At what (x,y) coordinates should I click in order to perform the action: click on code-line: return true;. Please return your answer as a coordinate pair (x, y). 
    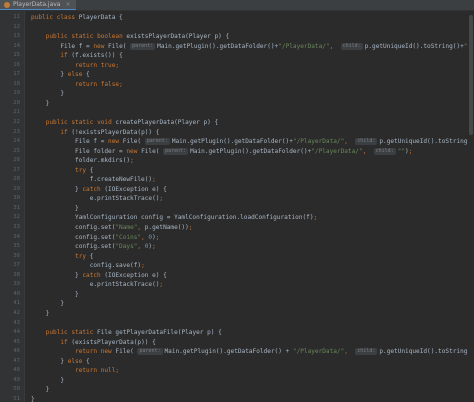
    Looking at the image, I should click on (252, 66).